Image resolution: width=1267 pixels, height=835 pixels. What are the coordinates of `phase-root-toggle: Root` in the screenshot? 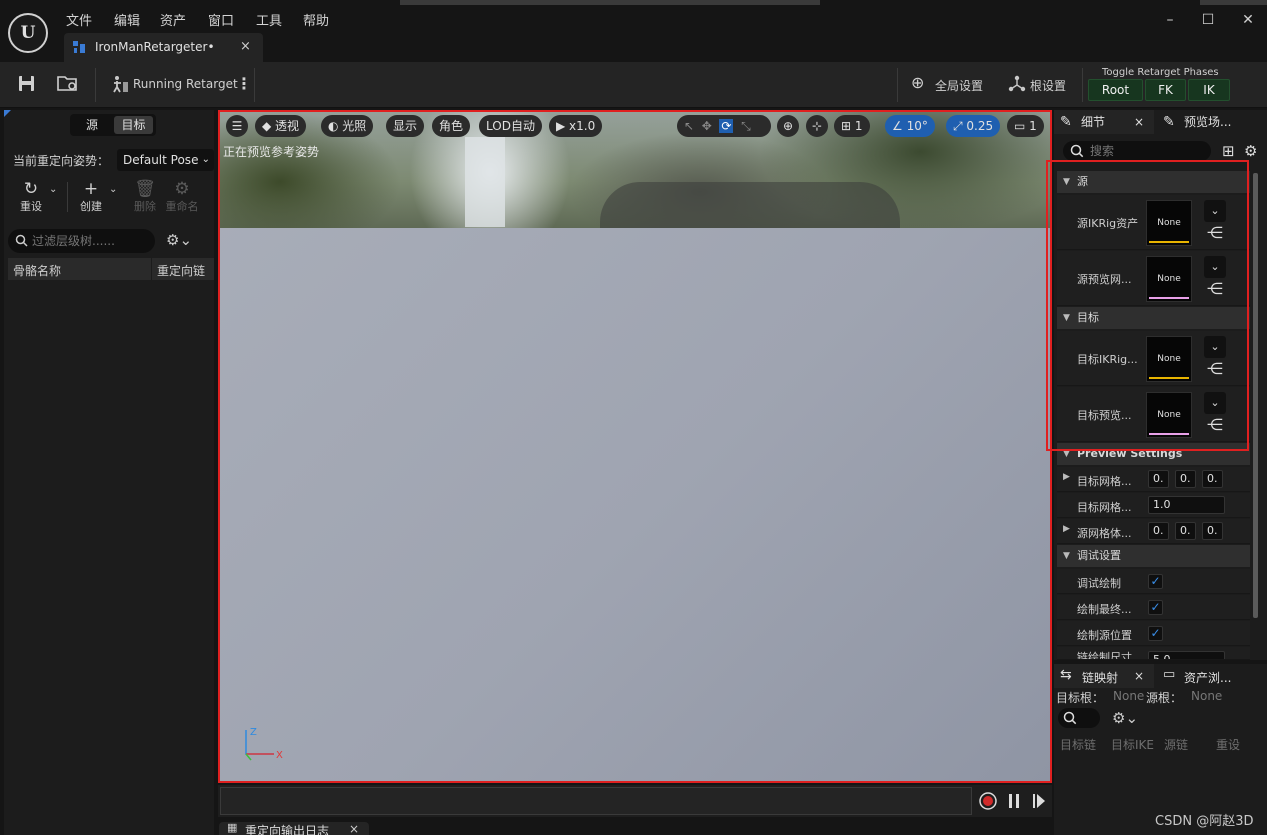 It's located at (1115, 90).